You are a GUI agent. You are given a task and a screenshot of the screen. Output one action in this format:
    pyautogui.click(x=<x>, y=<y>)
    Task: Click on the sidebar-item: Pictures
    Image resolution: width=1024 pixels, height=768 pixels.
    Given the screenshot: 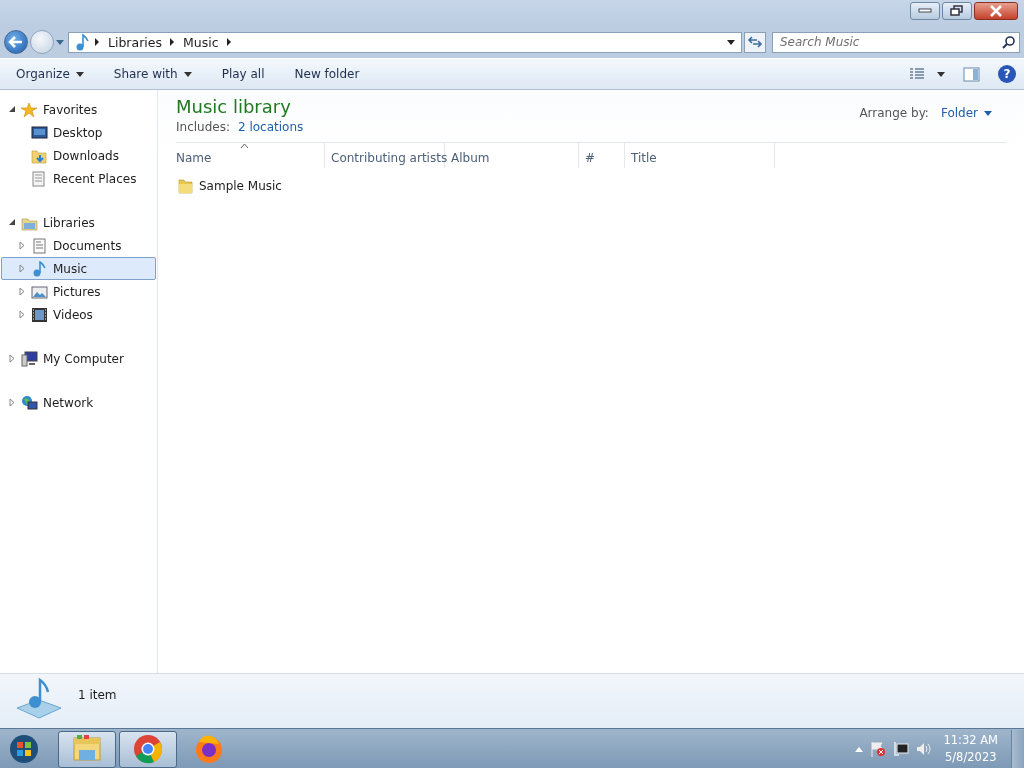 What is the action you would take?
    pyautogui.click(x=78, y=291)
    